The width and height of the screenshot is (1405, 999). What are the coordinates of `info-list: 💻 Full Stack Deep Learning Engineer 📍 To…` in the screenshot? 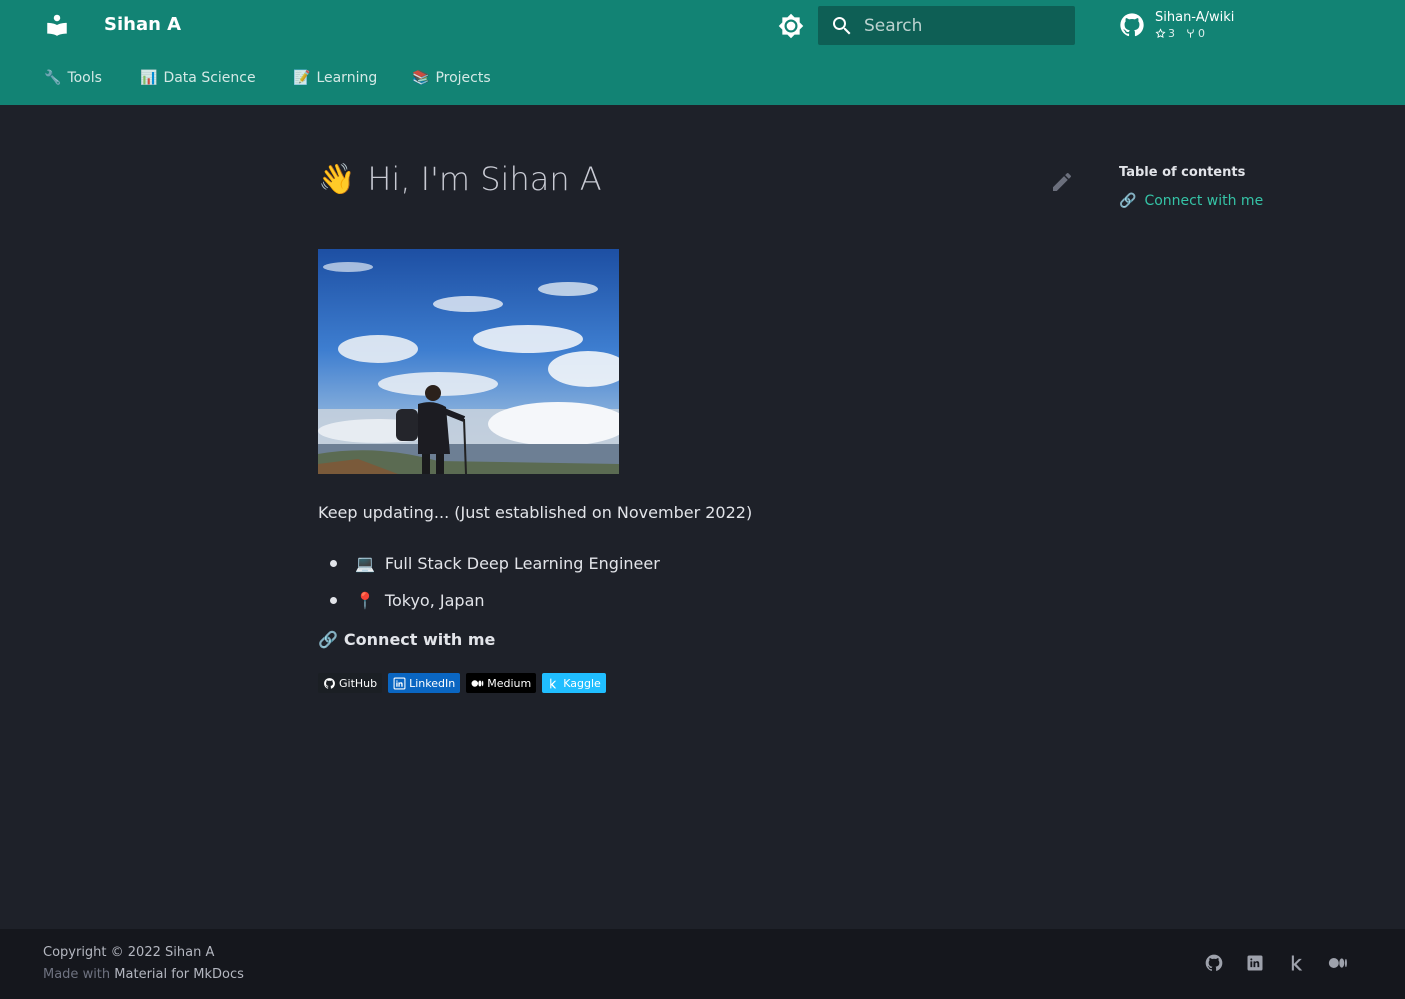 It's located at (495, 582).